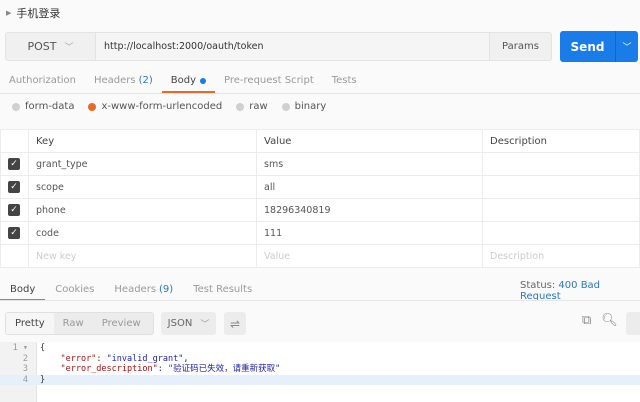 The width and height of the screenshot is (640, 402). What do you see at coordinates (320, 379) in the screenshot?
I see `code-line-active: 4}` at bounding box center [320, 379].